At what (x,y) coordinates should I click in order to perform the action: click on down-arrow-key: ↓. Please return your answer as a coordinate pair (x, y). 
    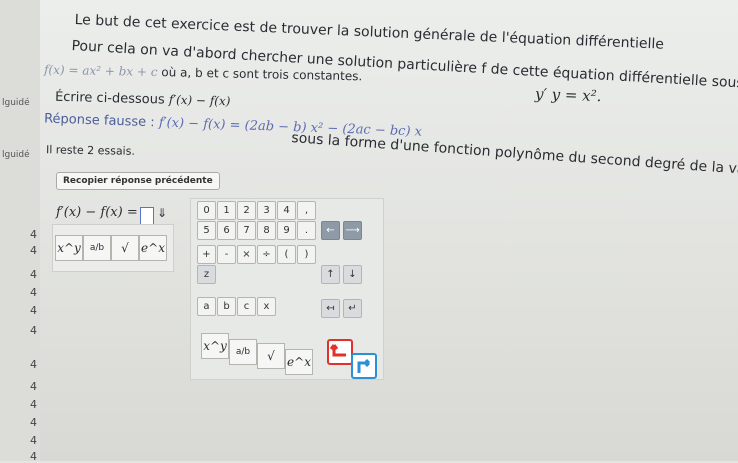
    Looking at the image, I should click on (352, 274).